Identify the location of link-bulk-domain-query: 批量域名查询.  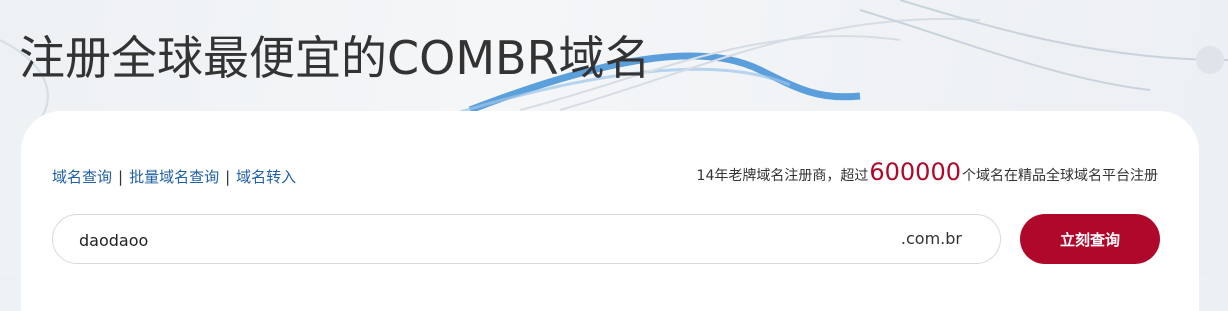
(174, 177).